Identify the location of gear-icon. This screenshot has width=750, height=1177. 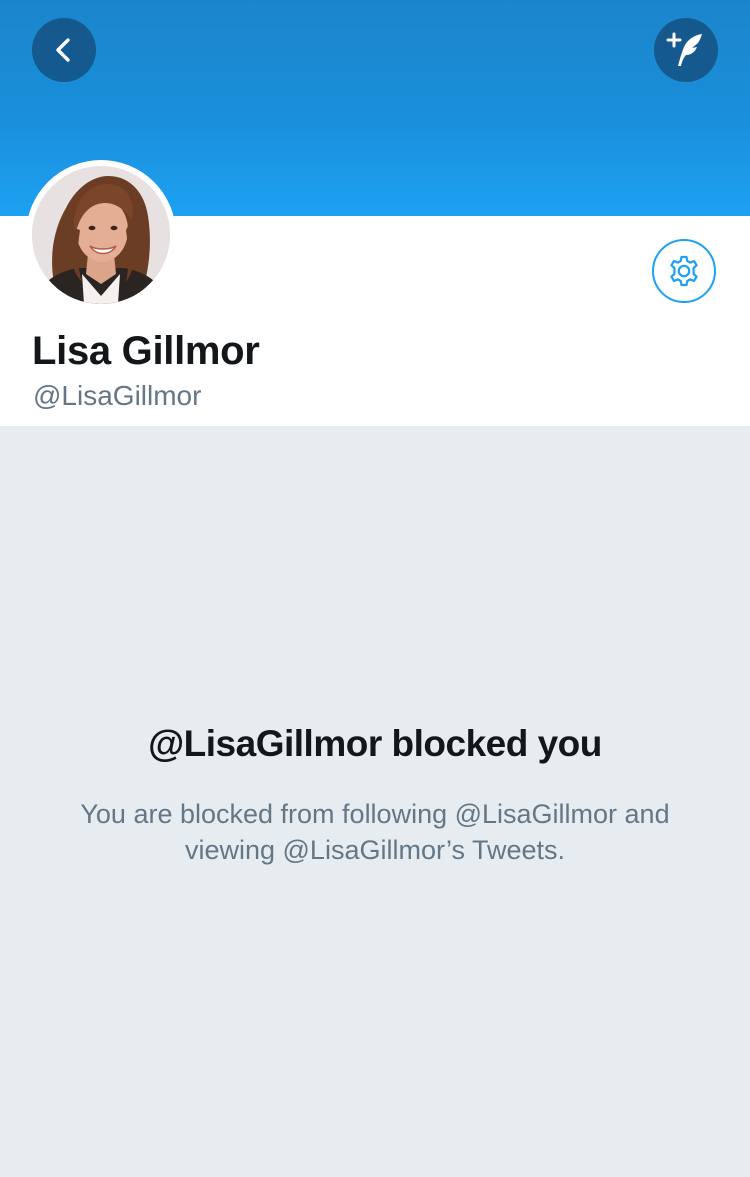
(684, 271).